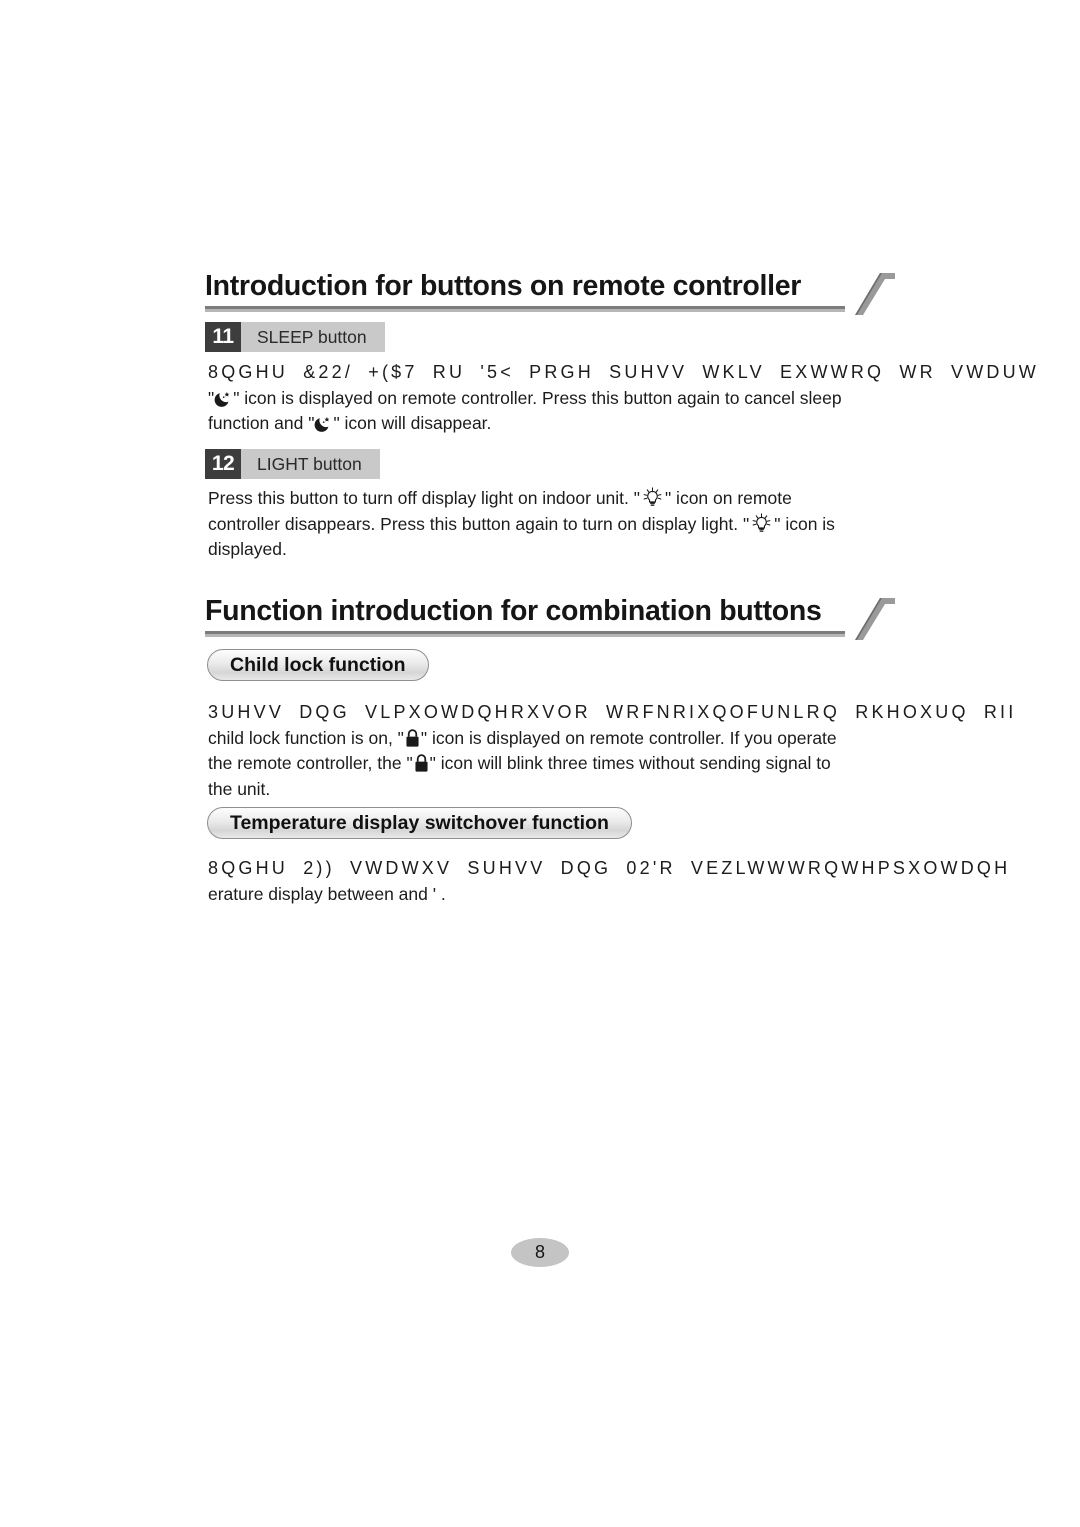 The image size is (1080, 1527). I want to click on light-line-4-text: " icon is, so click(804, 523).